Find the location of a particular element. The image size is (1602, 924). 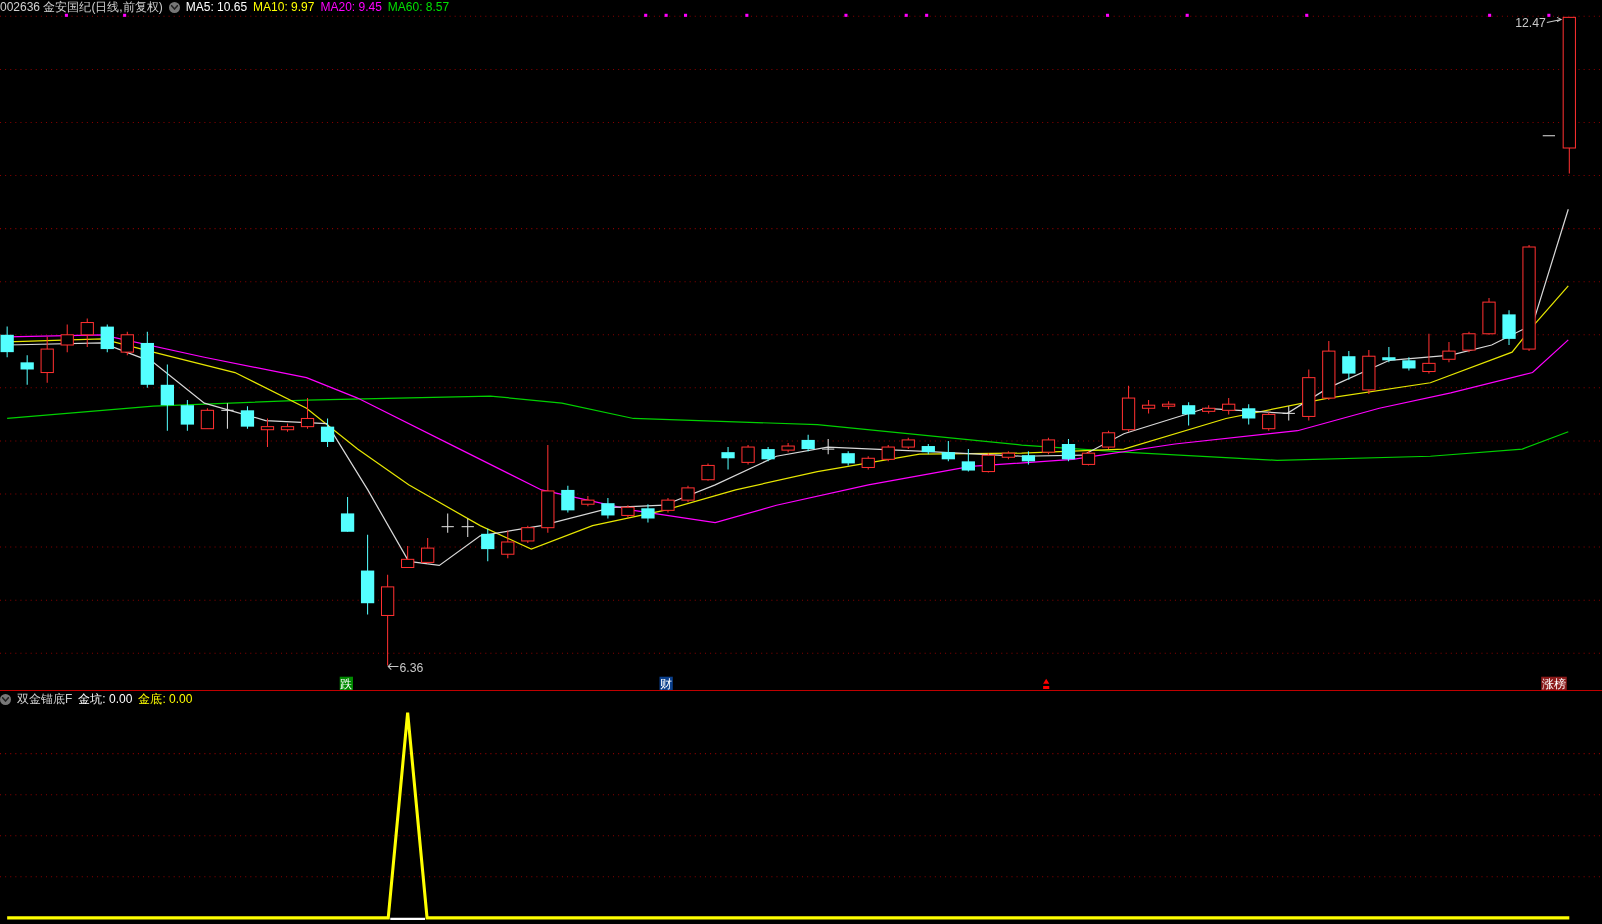

stock-title: 002636 金安国纪(日线,前复权) is located at coordinates (81, 7).